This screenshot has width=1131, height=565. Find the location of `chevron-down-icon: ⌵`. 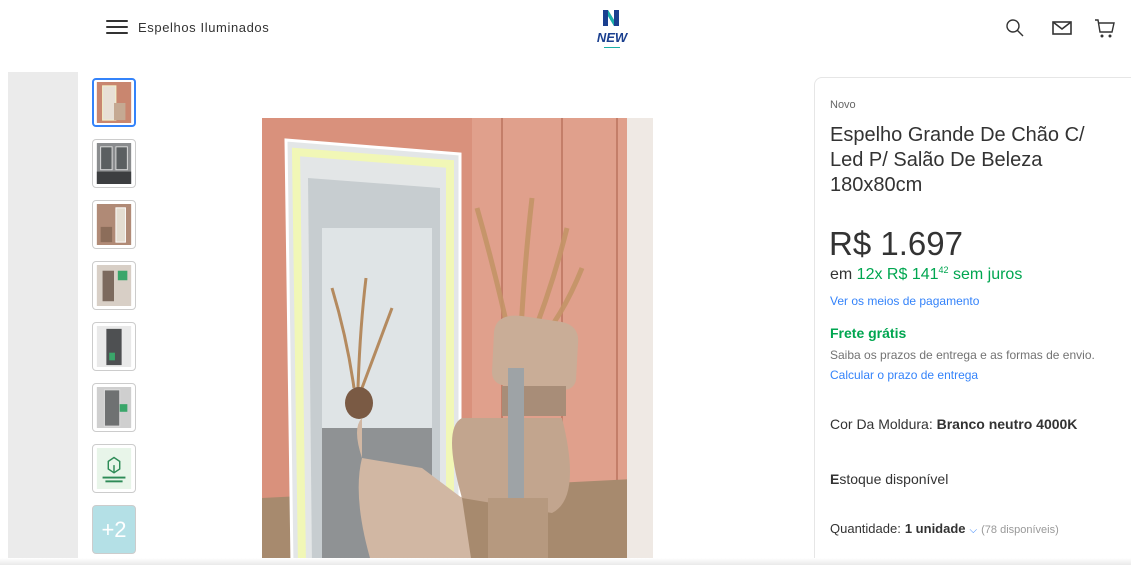

chevron-down-icon: ⌵ is located at coordinates (974, 530).